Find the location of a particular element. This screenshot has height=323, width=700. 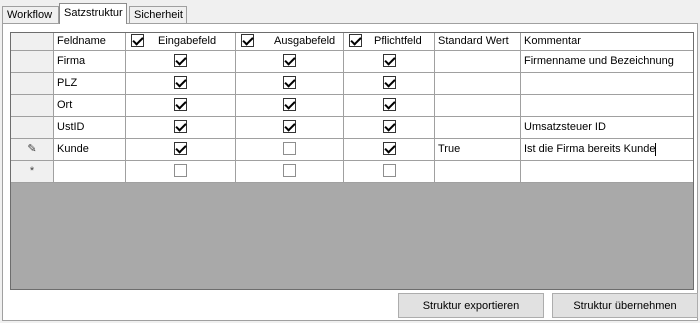

header-ausgabefeld-label: Ausgabefeld is located at coordinates (305, 41).